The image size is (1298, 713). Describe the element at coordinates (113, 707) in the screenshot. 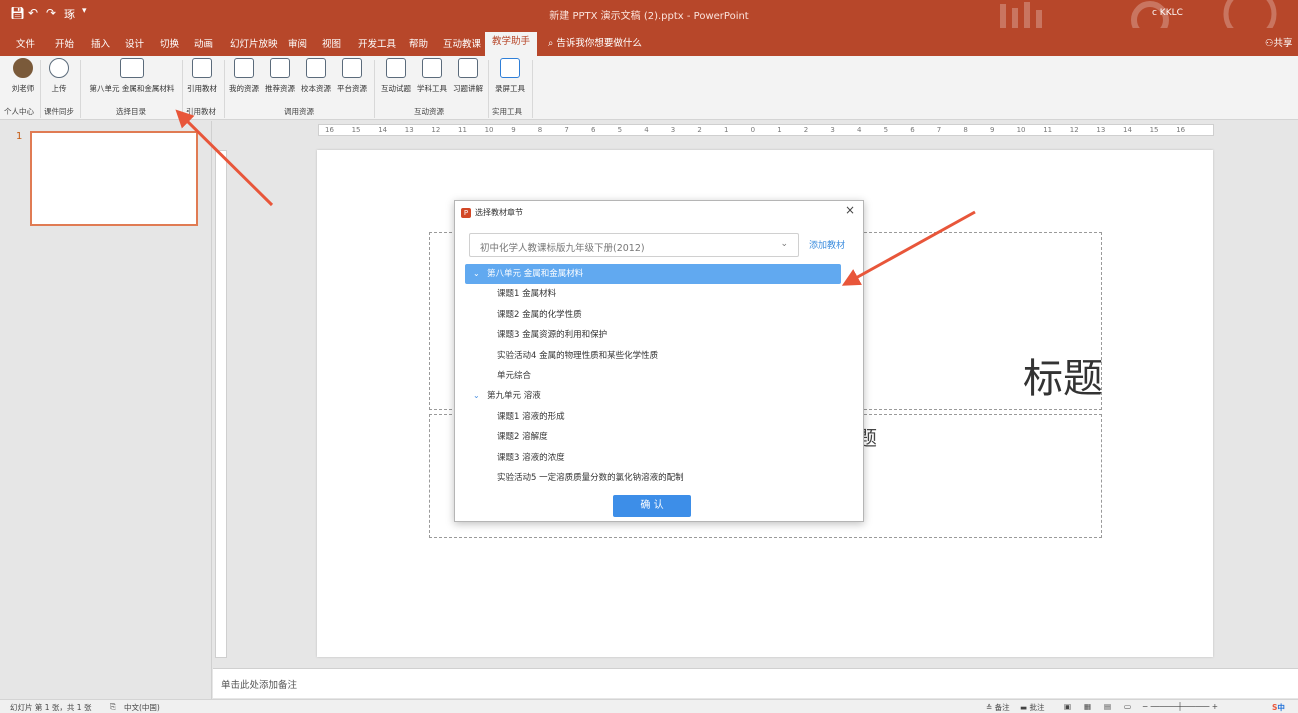

I see `spellcheck-icon: ⎘` at that location.